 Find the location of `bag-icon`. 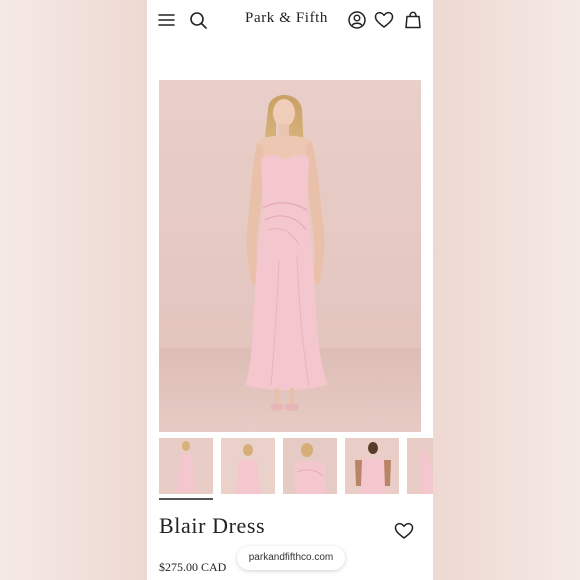

bag-icon is located at coordinates (413, 20).